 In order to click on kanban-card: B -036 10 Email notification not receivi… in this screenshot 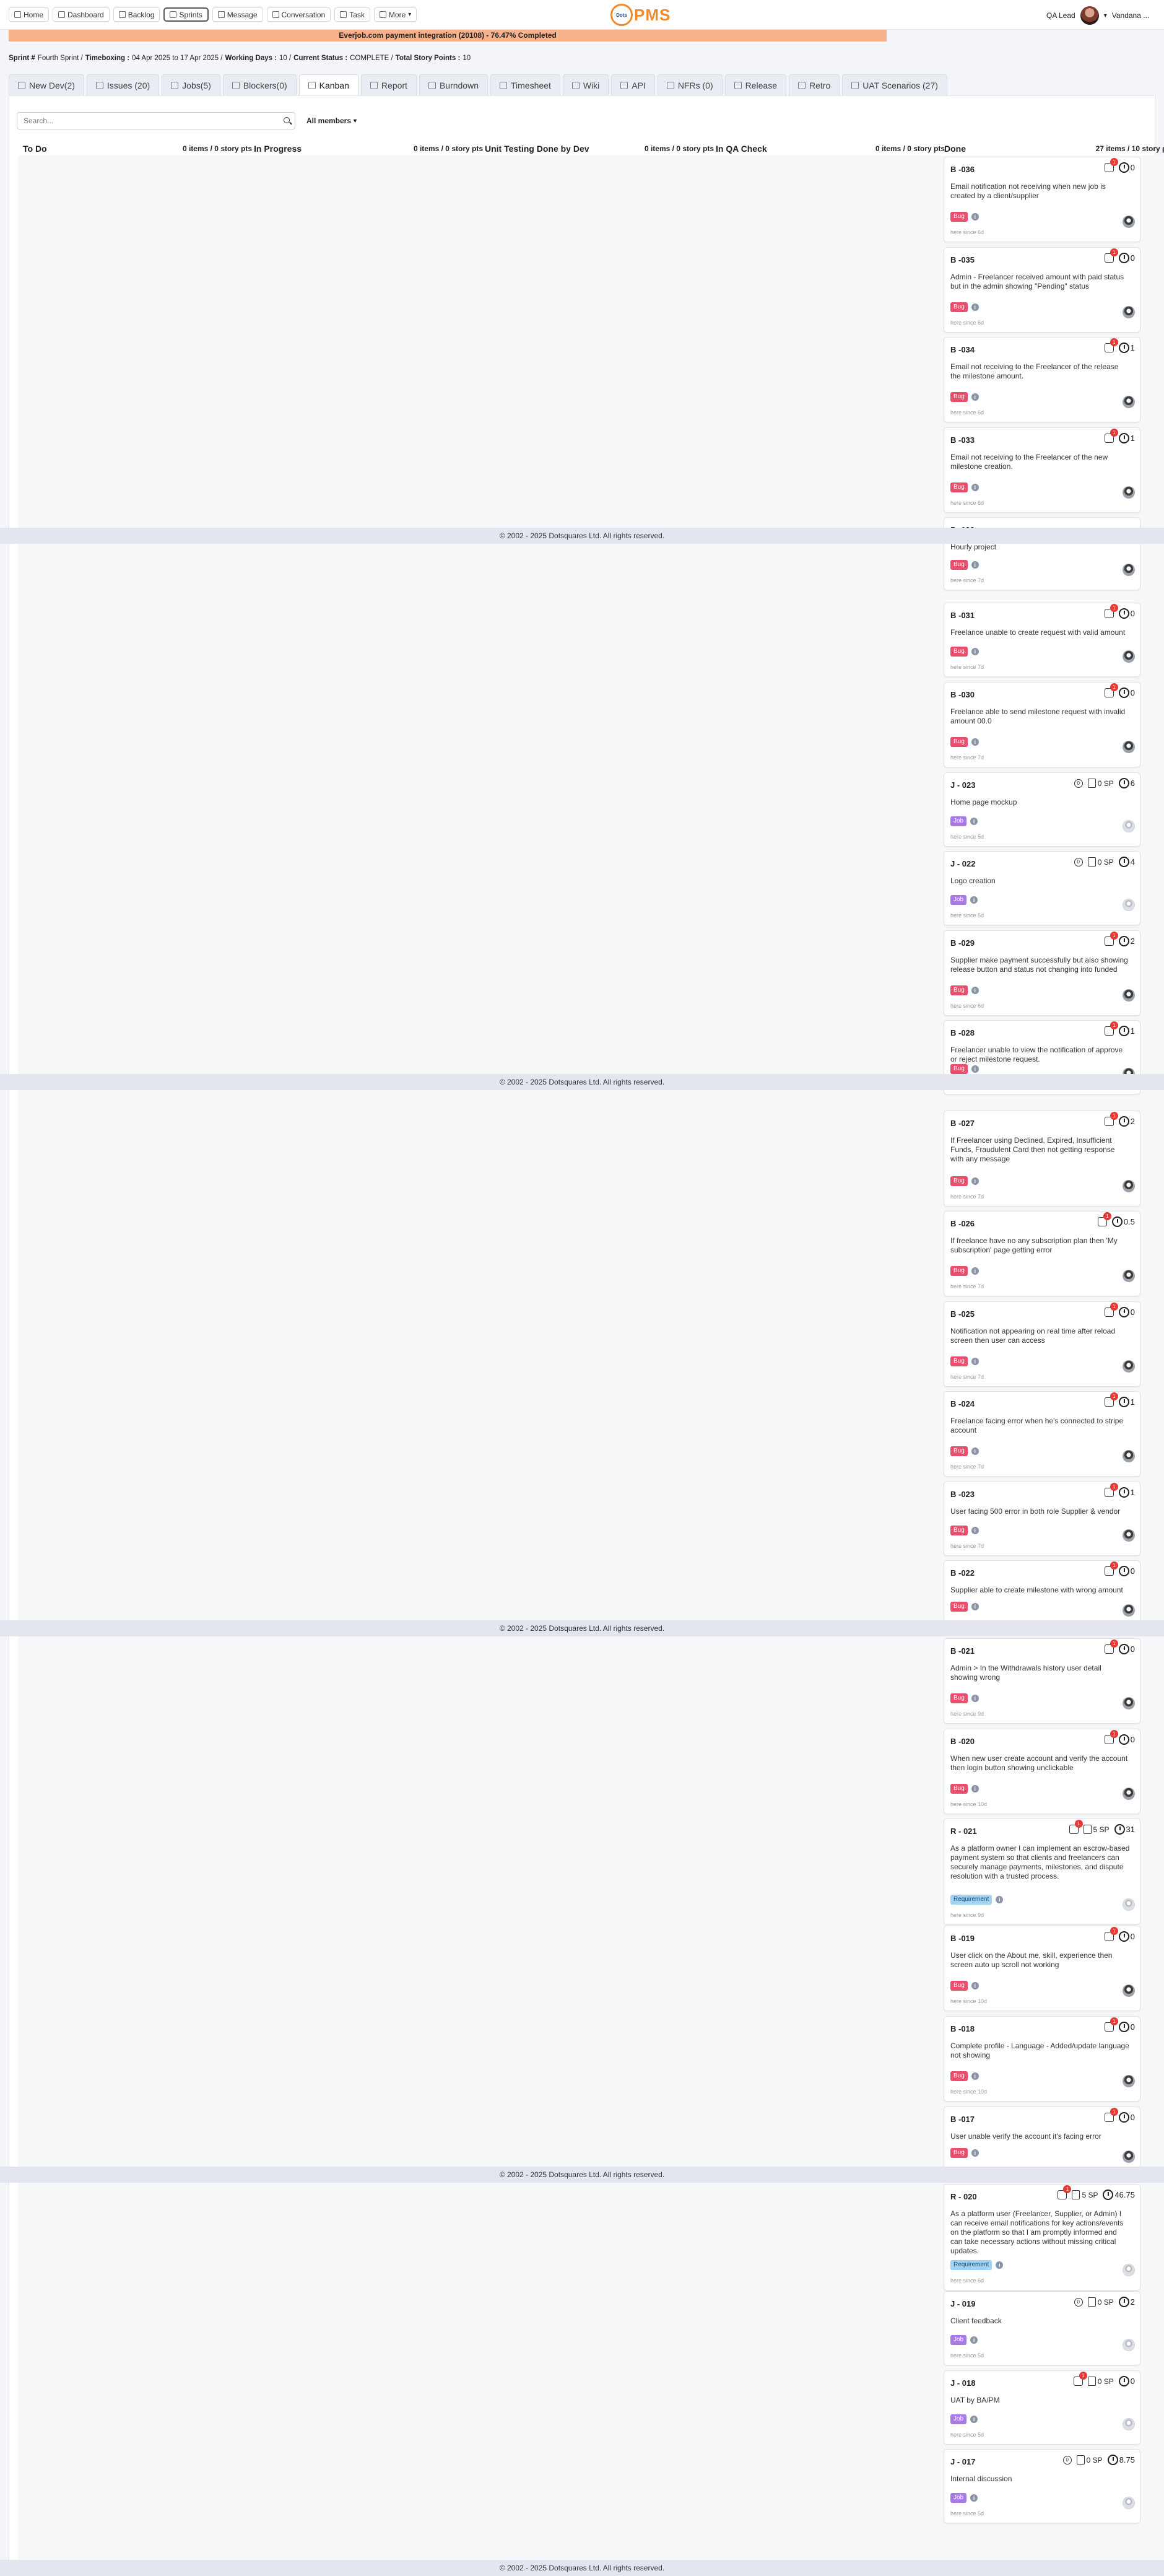, I will do `click(1042, 199)`.